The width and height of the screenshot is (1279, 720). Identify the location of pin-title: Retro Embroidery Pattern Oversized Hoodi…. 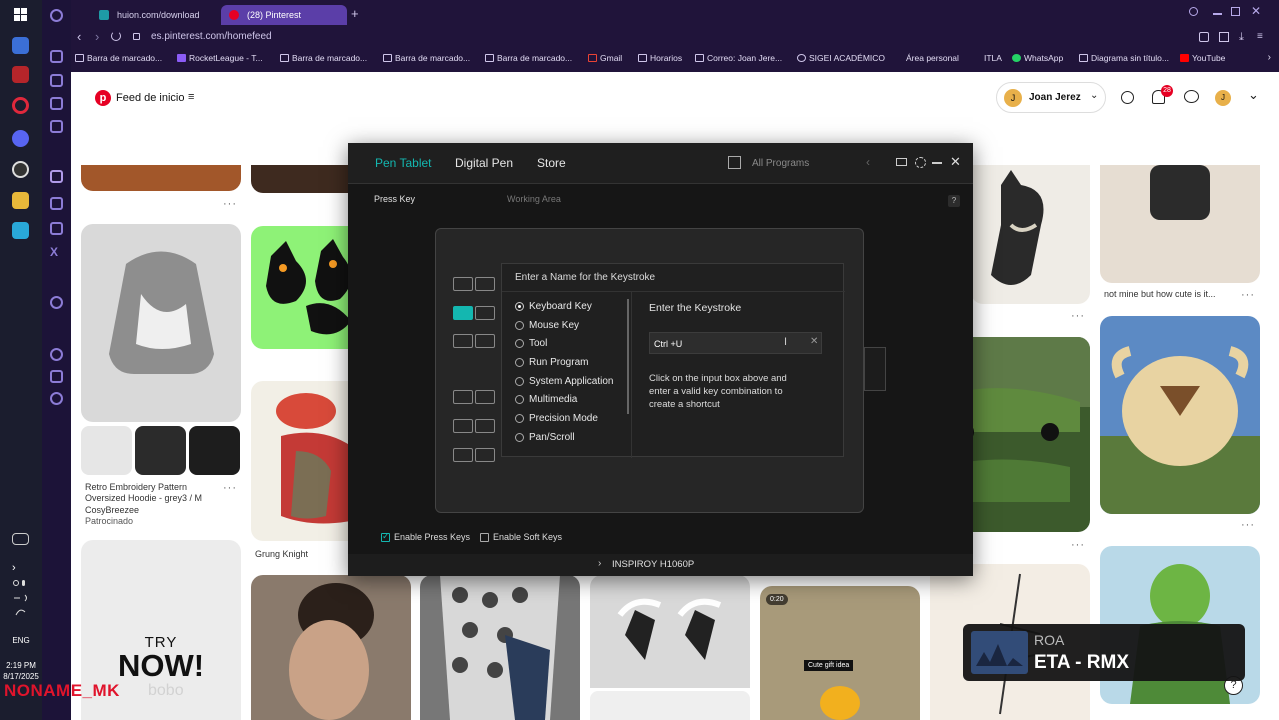
(152, 493).